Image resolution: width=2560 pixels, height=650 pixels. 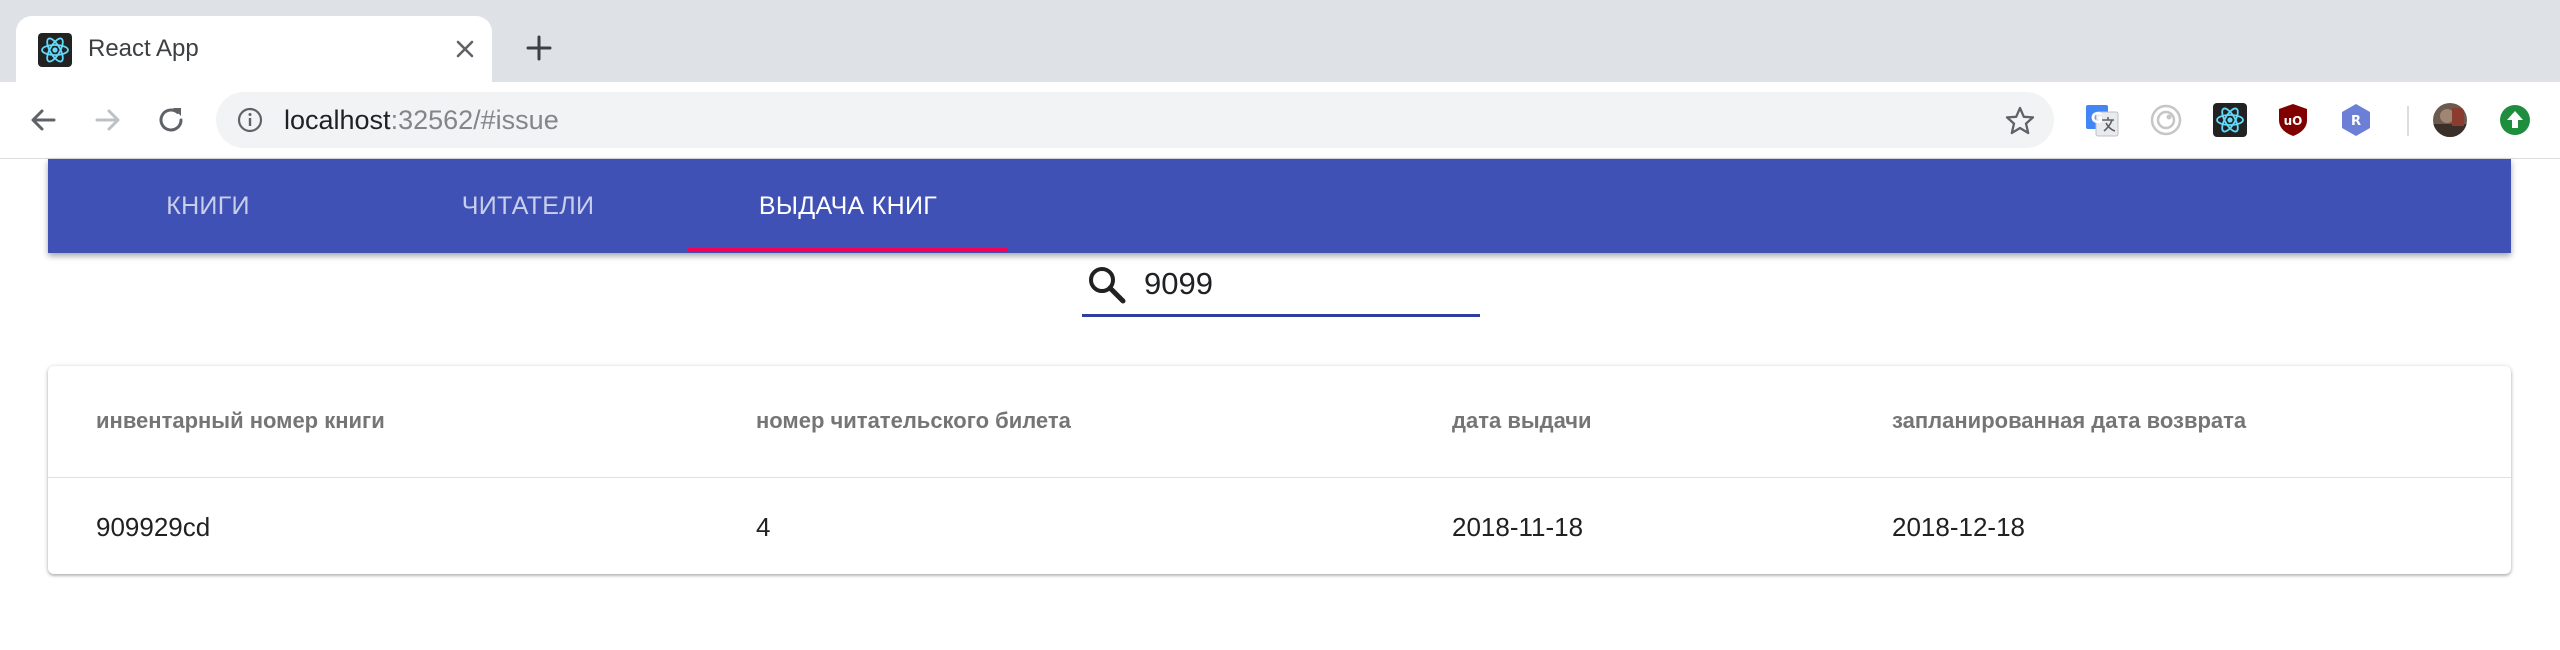 What do you see at coordinates (1135, 120) in the screenshot?
I see `address-bar: localhost:32562/#issue` at bounding box center [1135, 120].